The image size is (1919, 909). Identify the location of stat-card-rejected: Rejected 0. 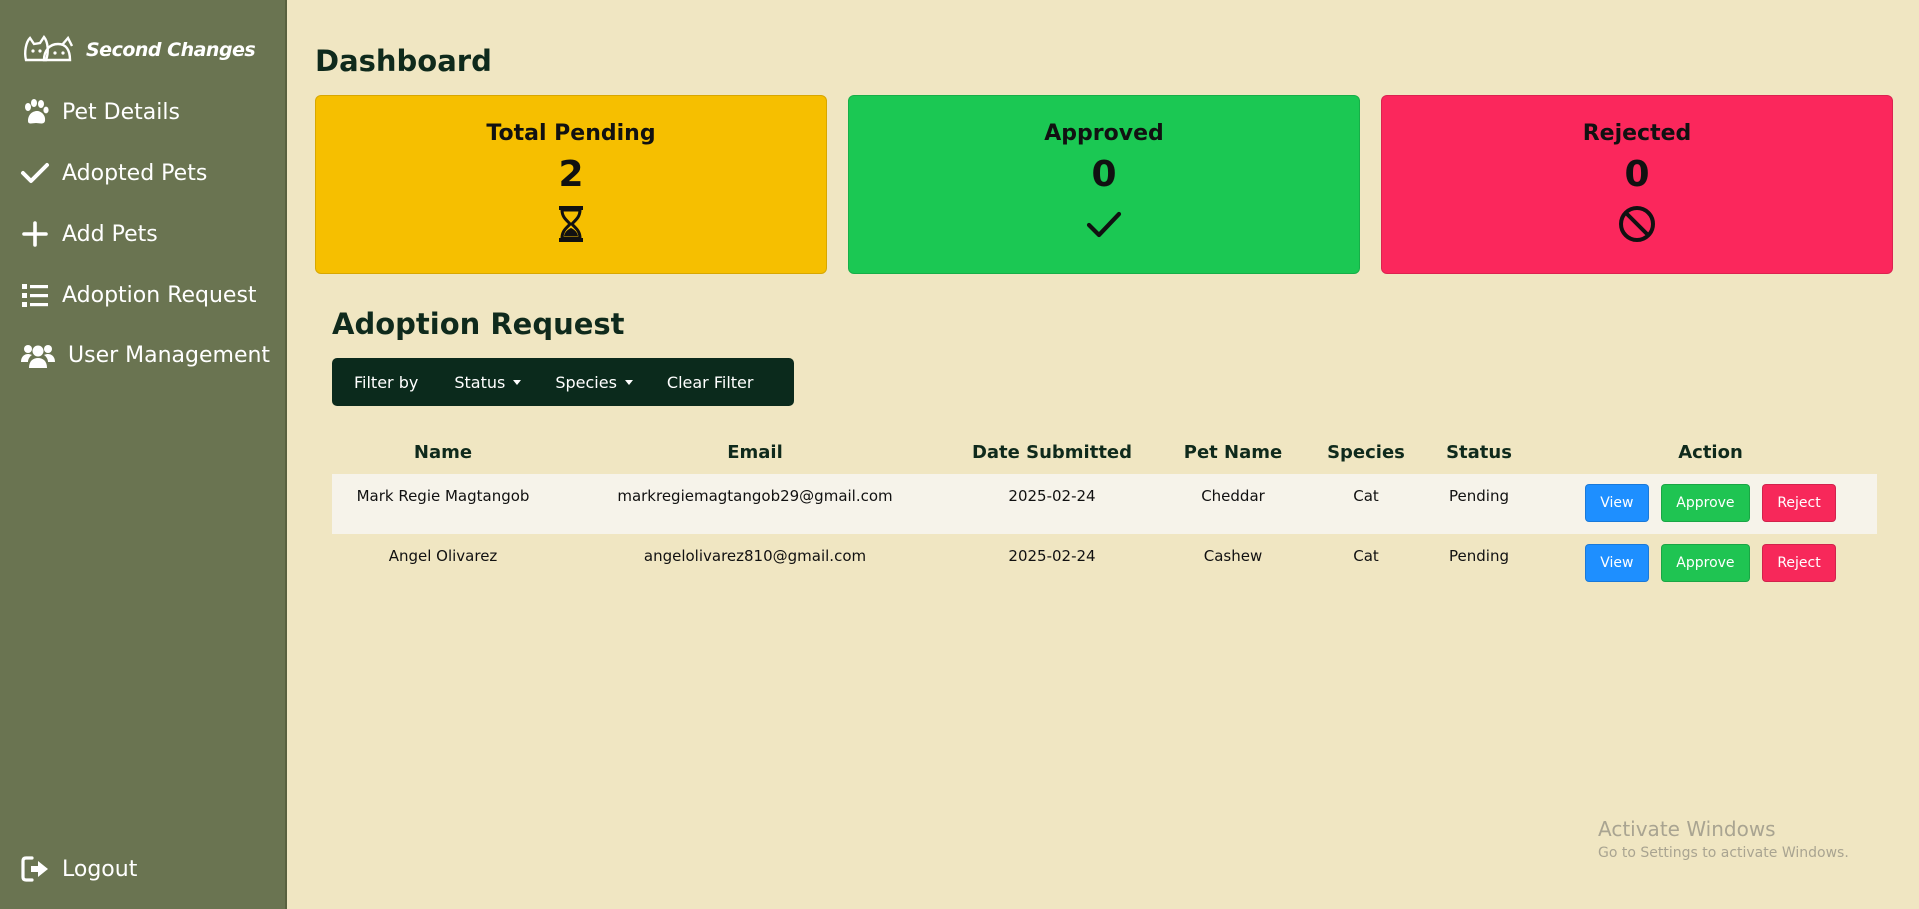
(1637, 184).